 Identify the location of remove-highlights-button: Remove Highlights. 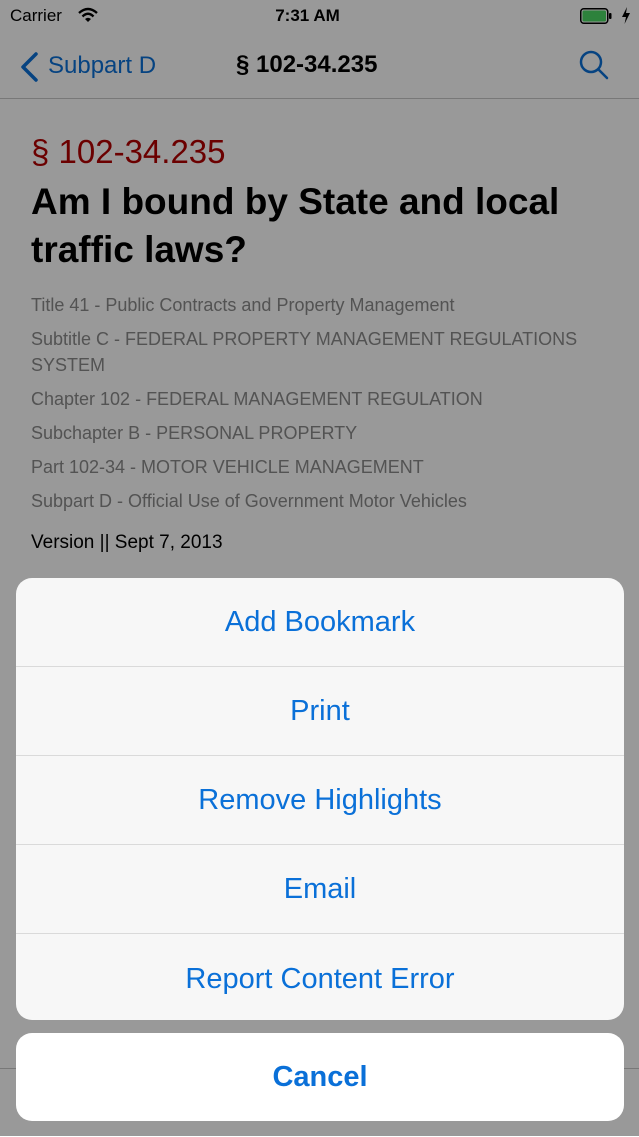
(320, 800).